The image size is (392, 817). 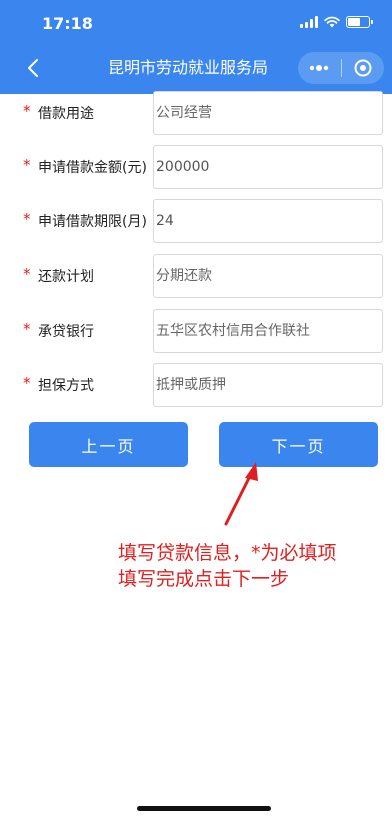 I want to click on repayment-plan-label: 还款计划, so click(x=66, y=277).